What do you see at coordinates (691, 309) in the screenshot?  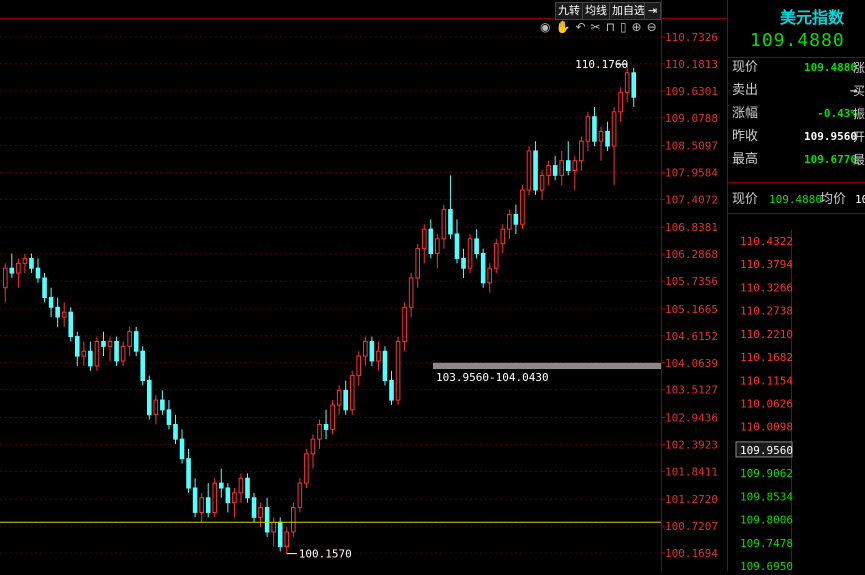 I see `y-tick-label: 105.1665` at bounding box center [691, 309].